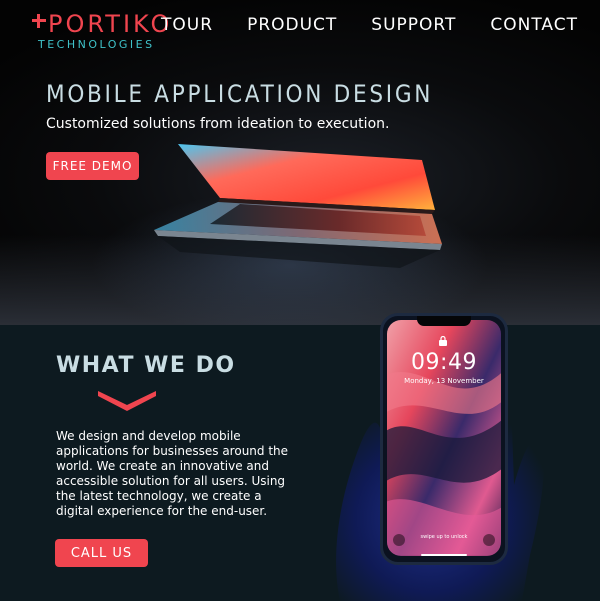 This screenshot has width=600, height=601. I want to click on hero-title: MOBILE APPLICATION DESIGN, so click(240, 94).